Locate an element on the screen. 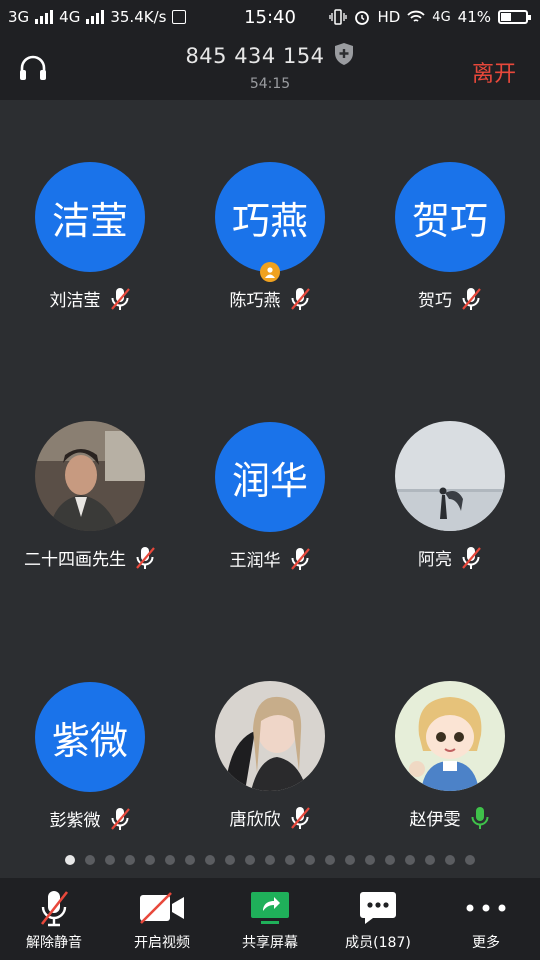  figure-on-beach-photo is located at coordinates (450, 476).